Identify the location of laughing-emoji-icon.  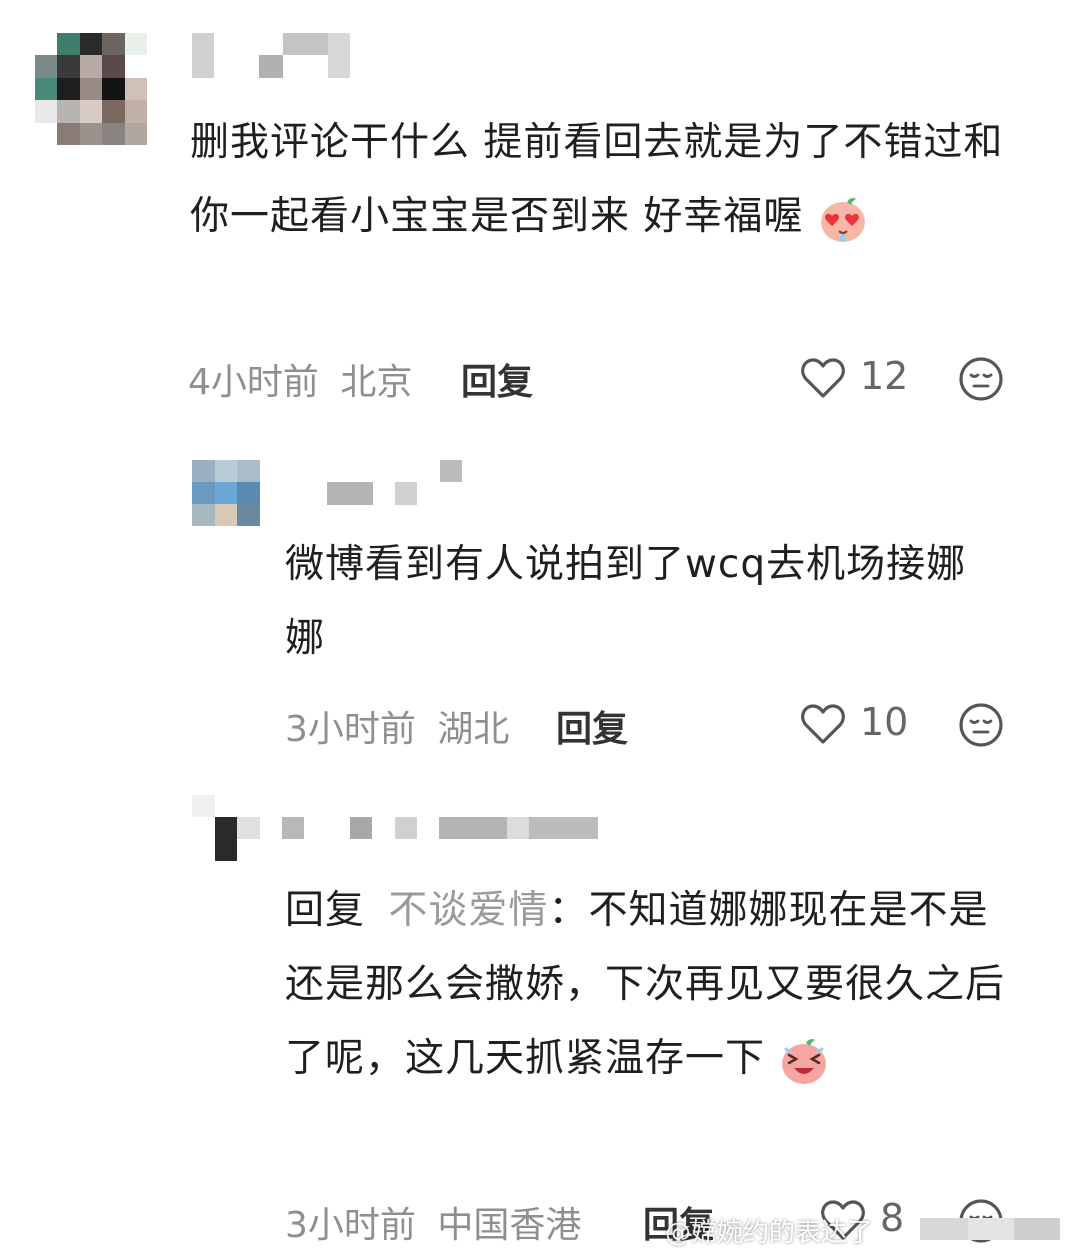
(804, 1061).